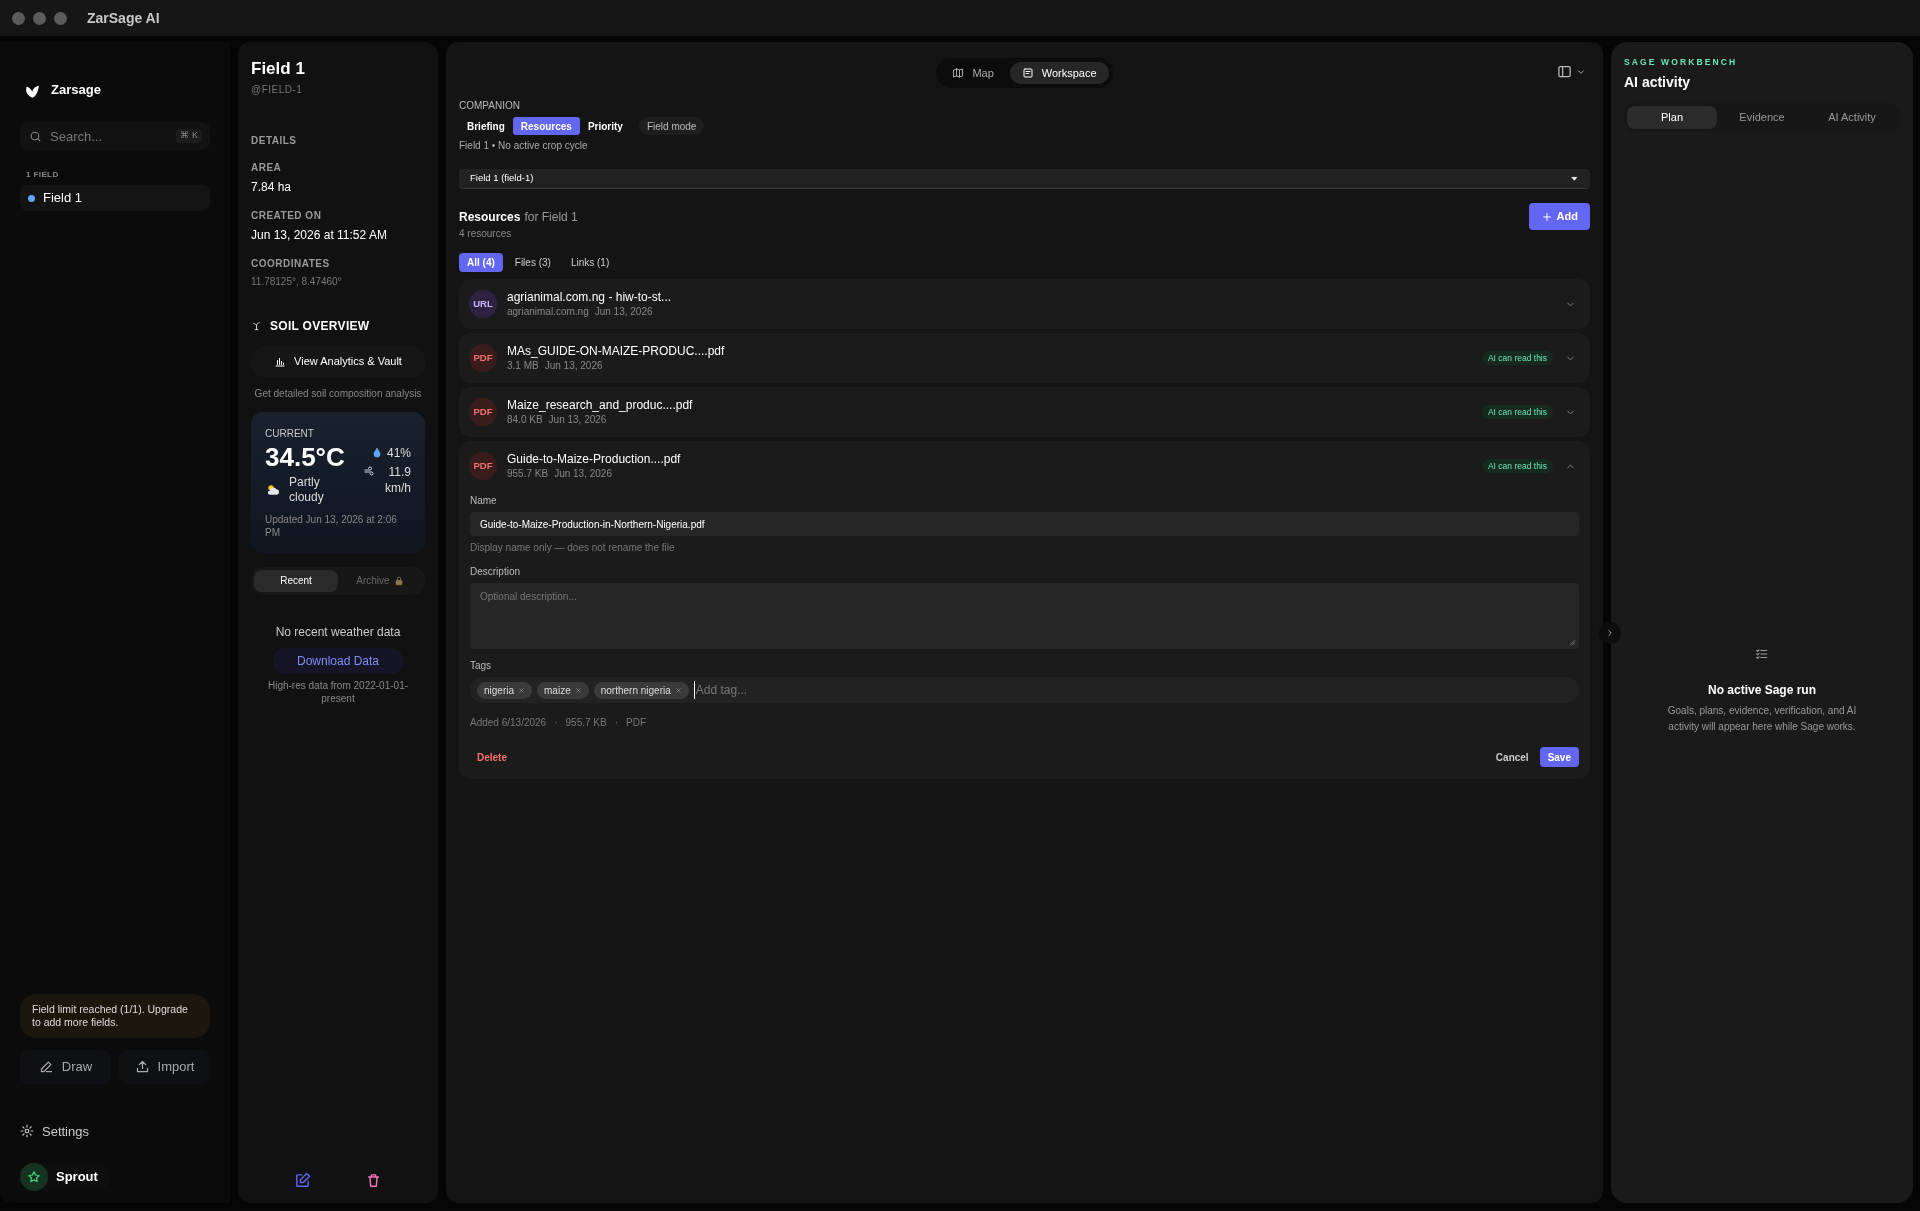 This screenshot has width=1920, height=1211. What do you see at coordinates (142, 1066) in the screenshot?
I see `upload-icon` at bounding box center [142, 1066].